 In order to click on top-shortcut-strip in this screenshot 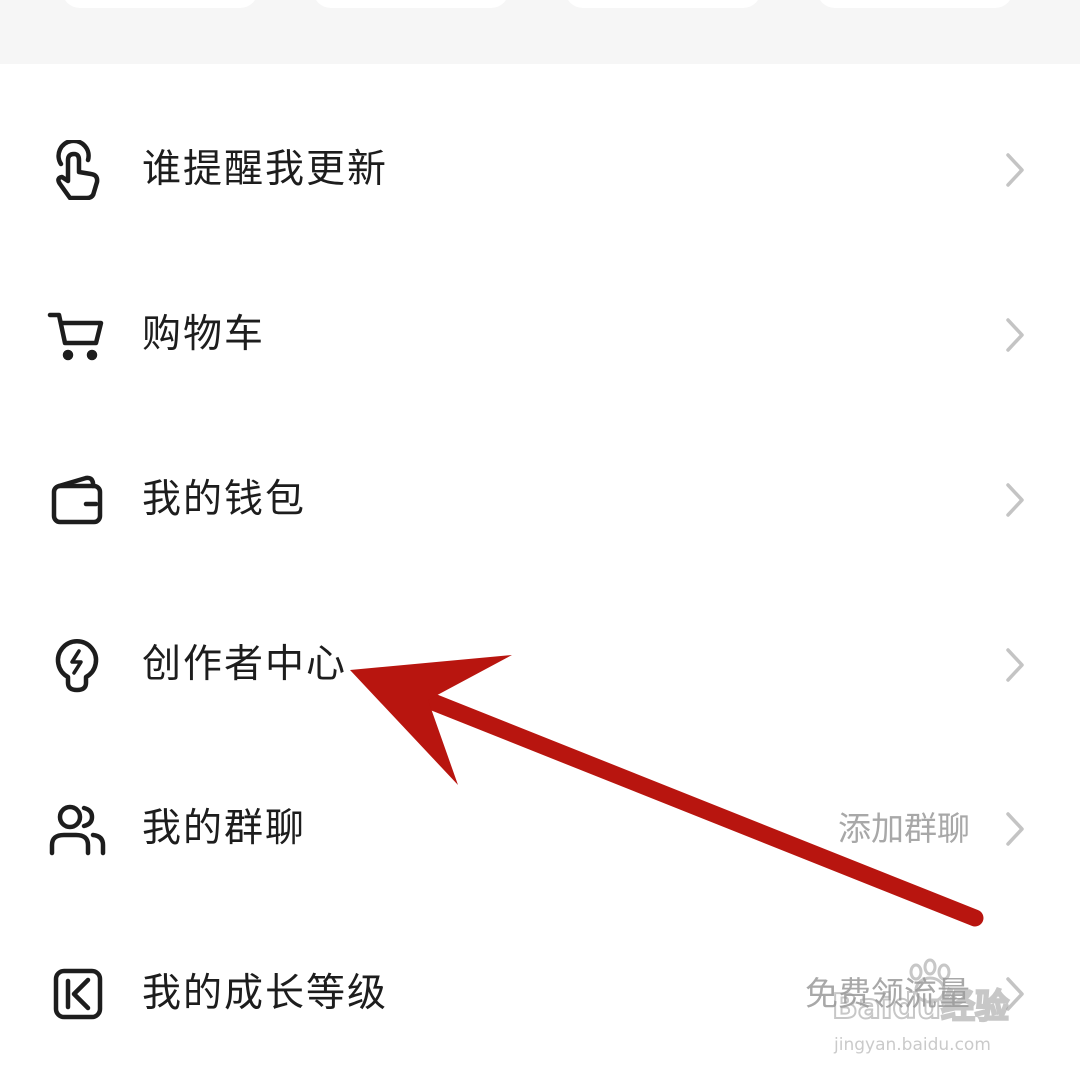, I will do `click(540, 32)`.